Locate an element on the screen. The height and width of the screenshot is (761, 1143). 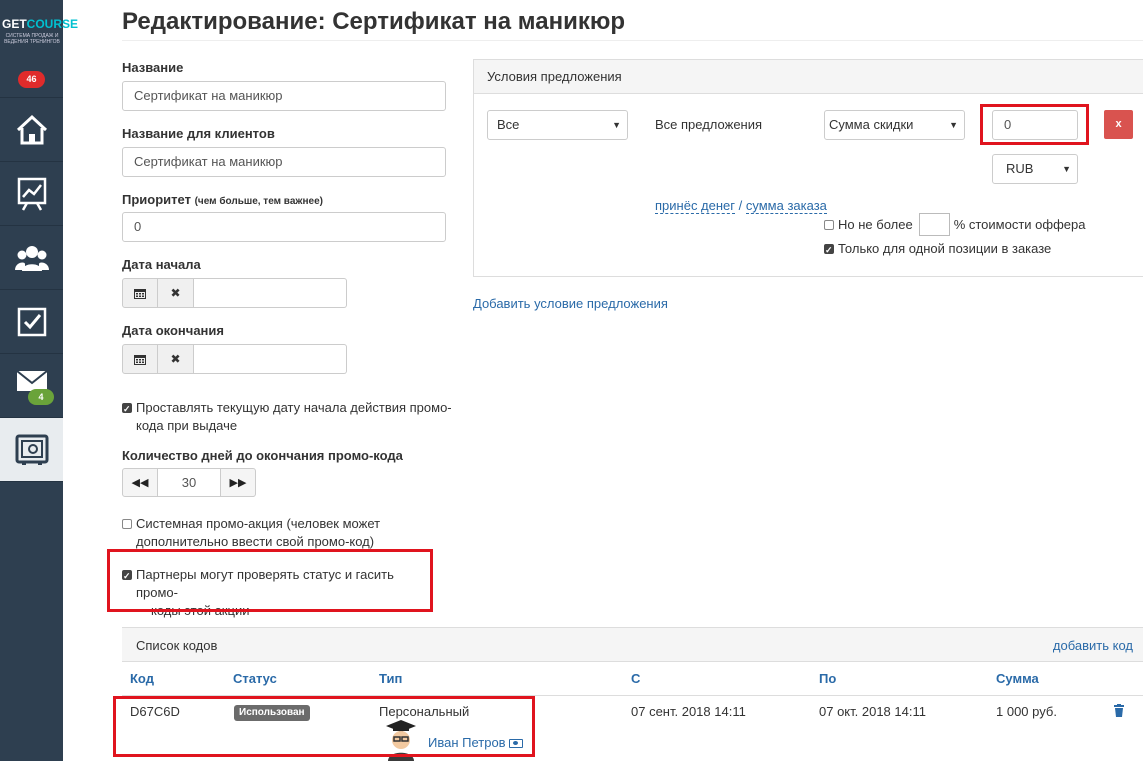
sum-cell: 1 000 руб. is located at coordinates (1026, 711).